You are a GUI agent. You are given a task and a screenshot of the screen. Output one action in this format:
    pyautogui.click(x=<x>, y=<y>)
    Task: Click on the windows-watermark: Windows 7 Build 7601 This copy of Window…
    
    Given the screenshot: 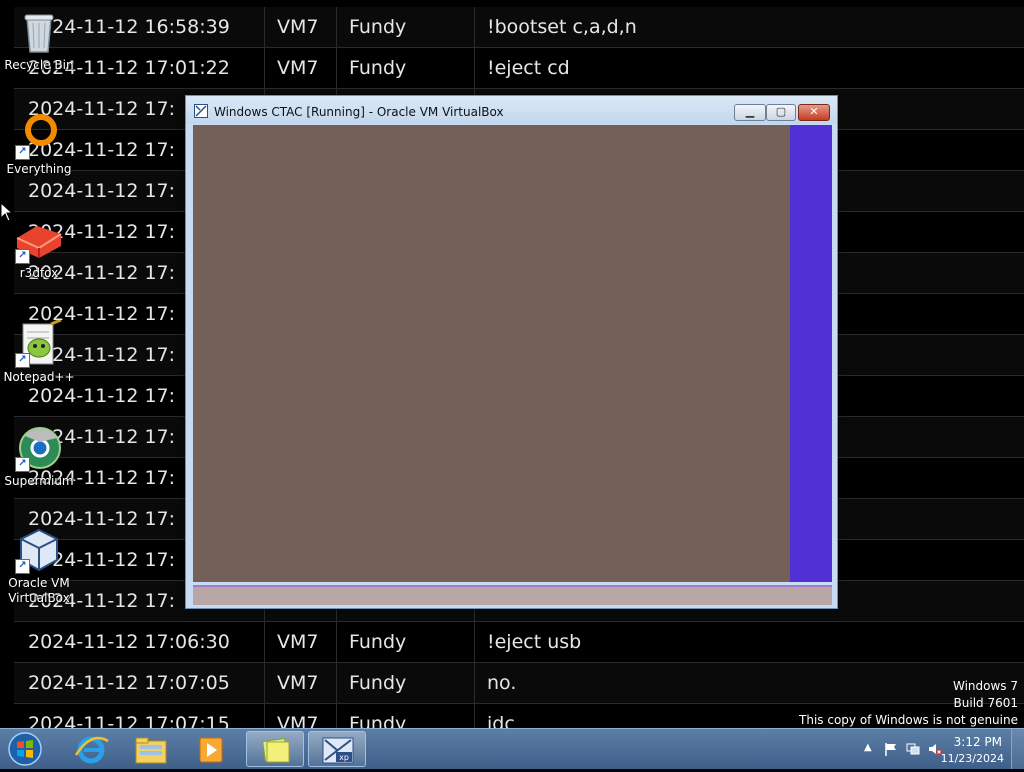 What is the action you would take?
    pyautogui.click(x=908, y=703)
    